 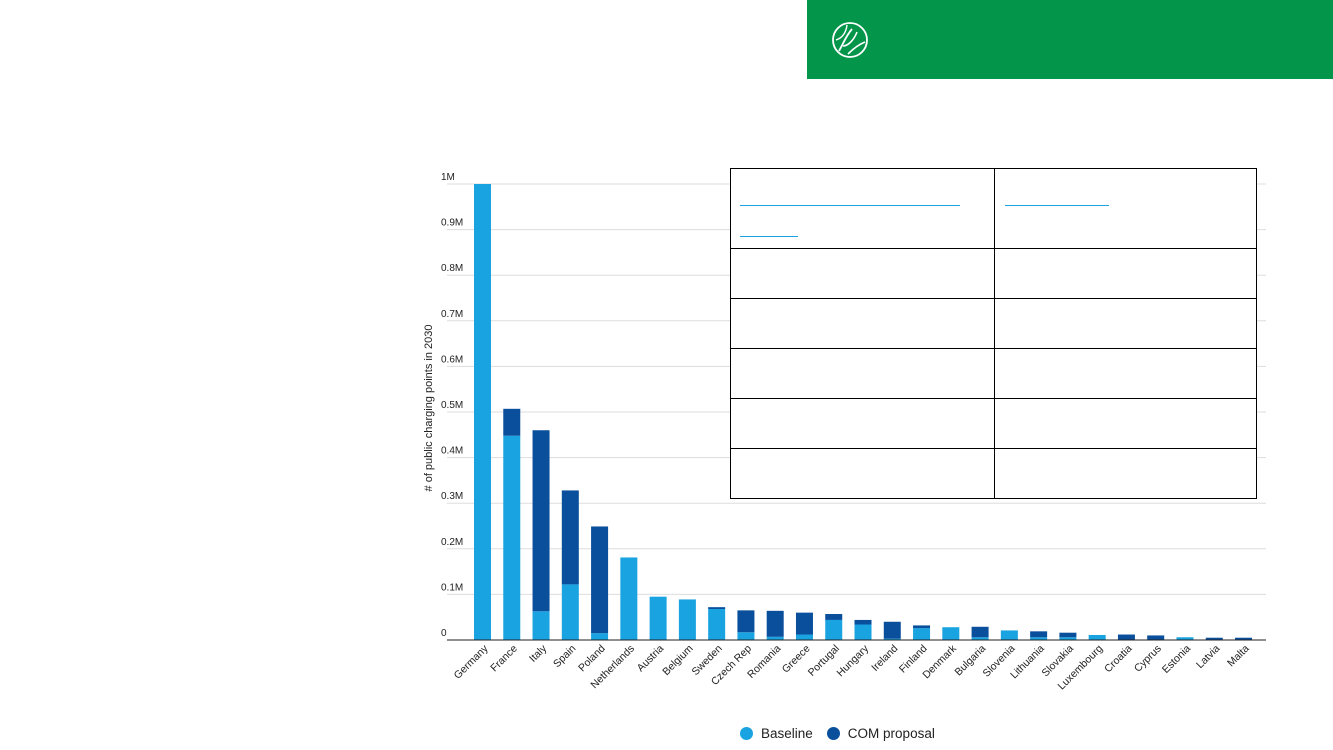 What do you see at coordinates (891, 733) in the screenshot?
I see `legend-label: COM proposal` at bounding box center [891, 733].